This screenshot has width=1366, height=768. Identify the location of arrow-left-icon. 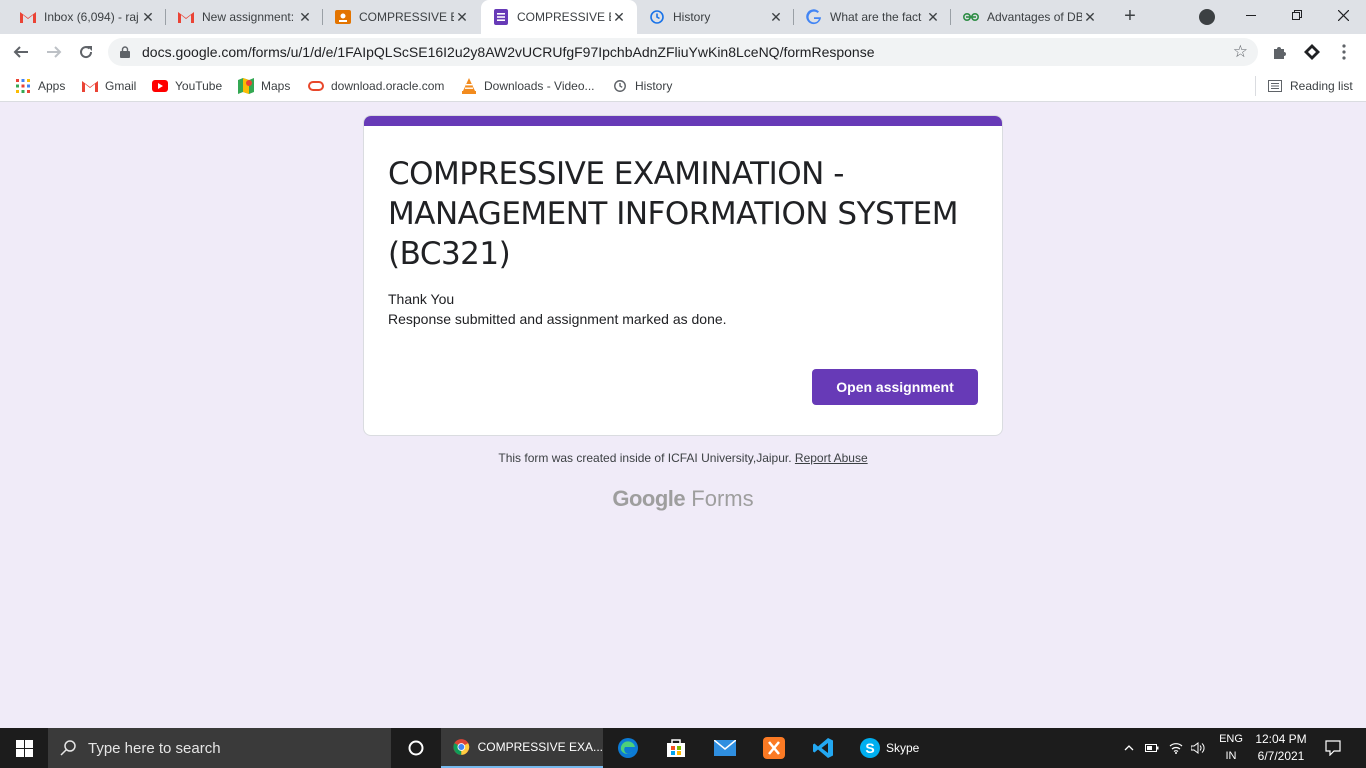
(20, 52).